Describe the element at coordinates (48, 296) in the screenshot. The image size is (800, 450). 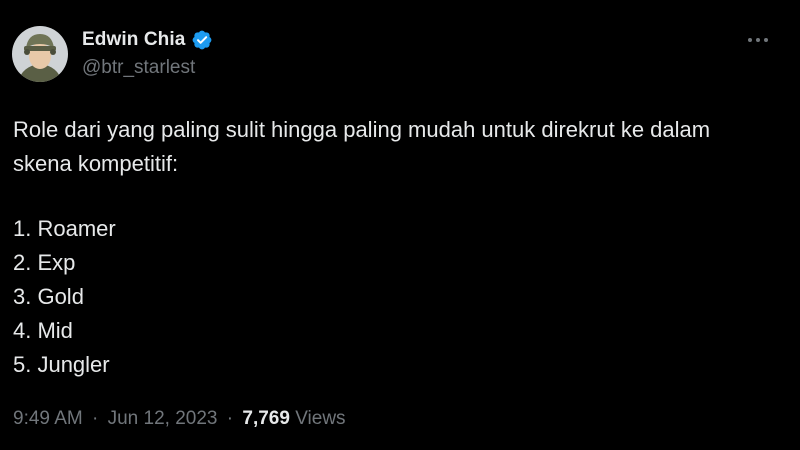
I see `list-item: 3. Gold` at that location.